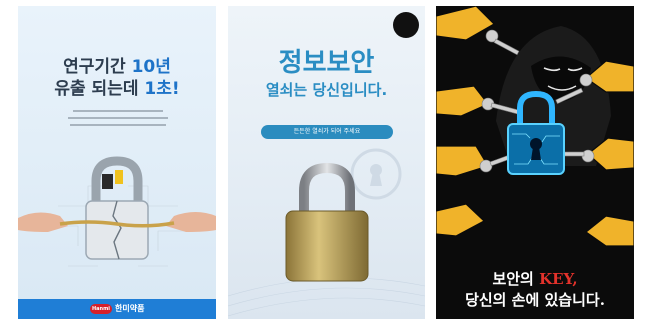 Image resolution: width=647 pixels, height=320 pixels. Describe the element at coordinates (516, 279) in the screenshot. I see `caption-line1-text: 보안의` at that location.